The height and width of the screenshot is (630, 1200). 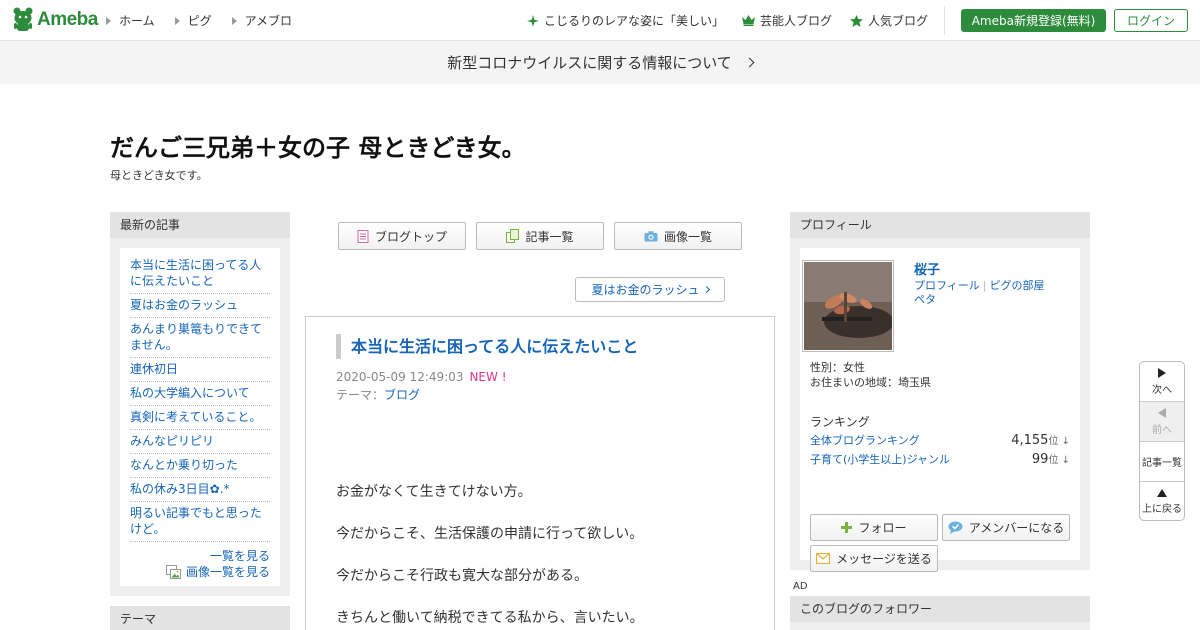 I want to click on follow-button: フォロー, so click(x=874, y=527).